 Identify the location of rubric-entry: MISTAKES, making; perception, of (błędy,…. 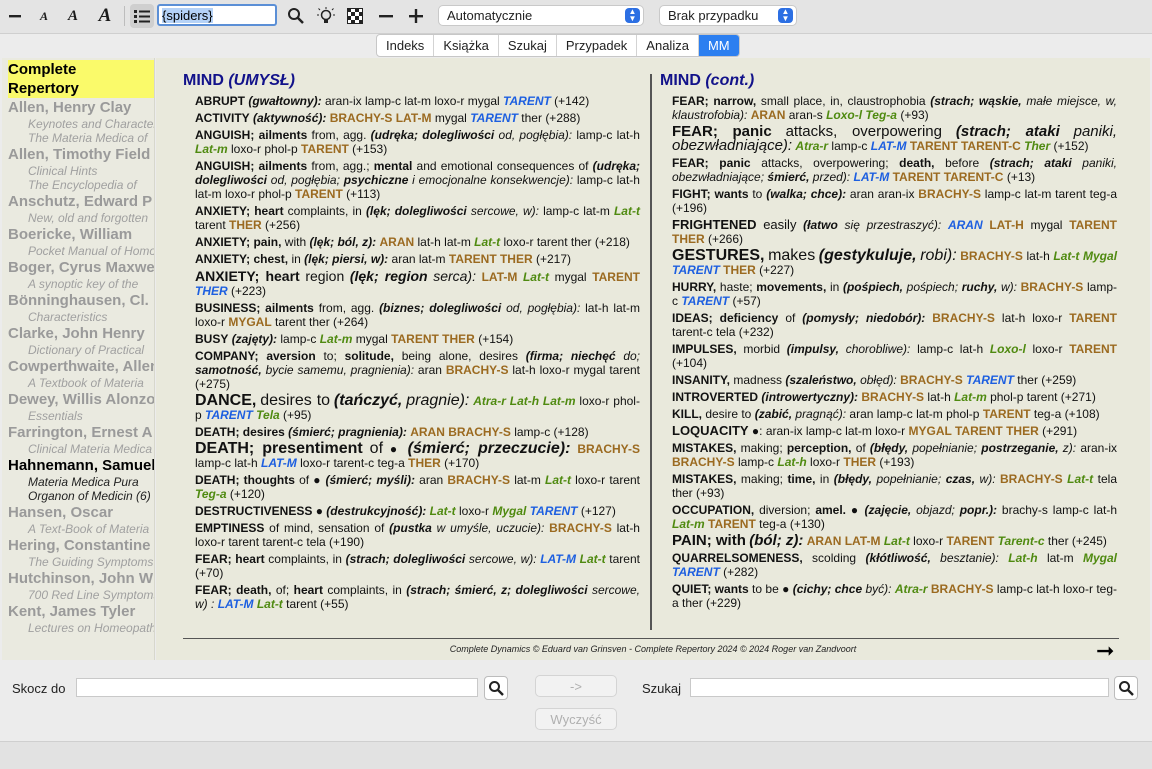
(888, 455).